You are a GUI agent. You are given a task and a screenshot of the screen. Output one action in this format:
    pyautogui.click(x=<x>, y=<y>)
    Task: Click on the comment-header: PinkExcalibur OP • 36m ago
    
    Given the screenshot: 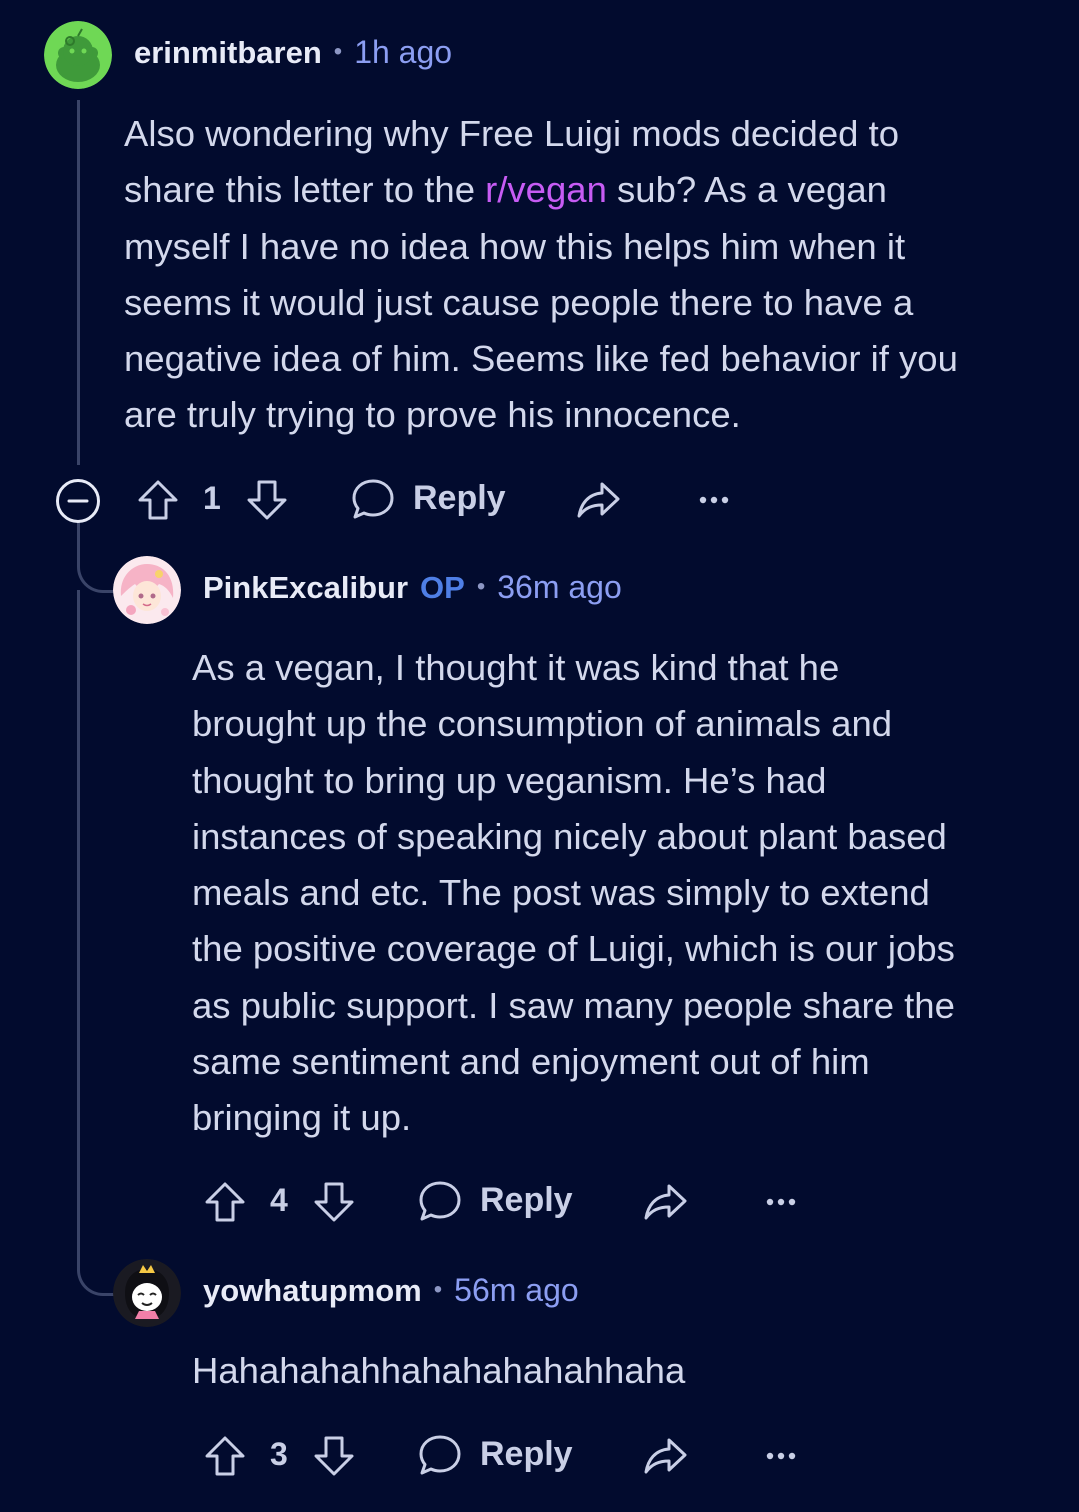 What is the action you would take?
    pyautogui.click(x=412, y=587)
    